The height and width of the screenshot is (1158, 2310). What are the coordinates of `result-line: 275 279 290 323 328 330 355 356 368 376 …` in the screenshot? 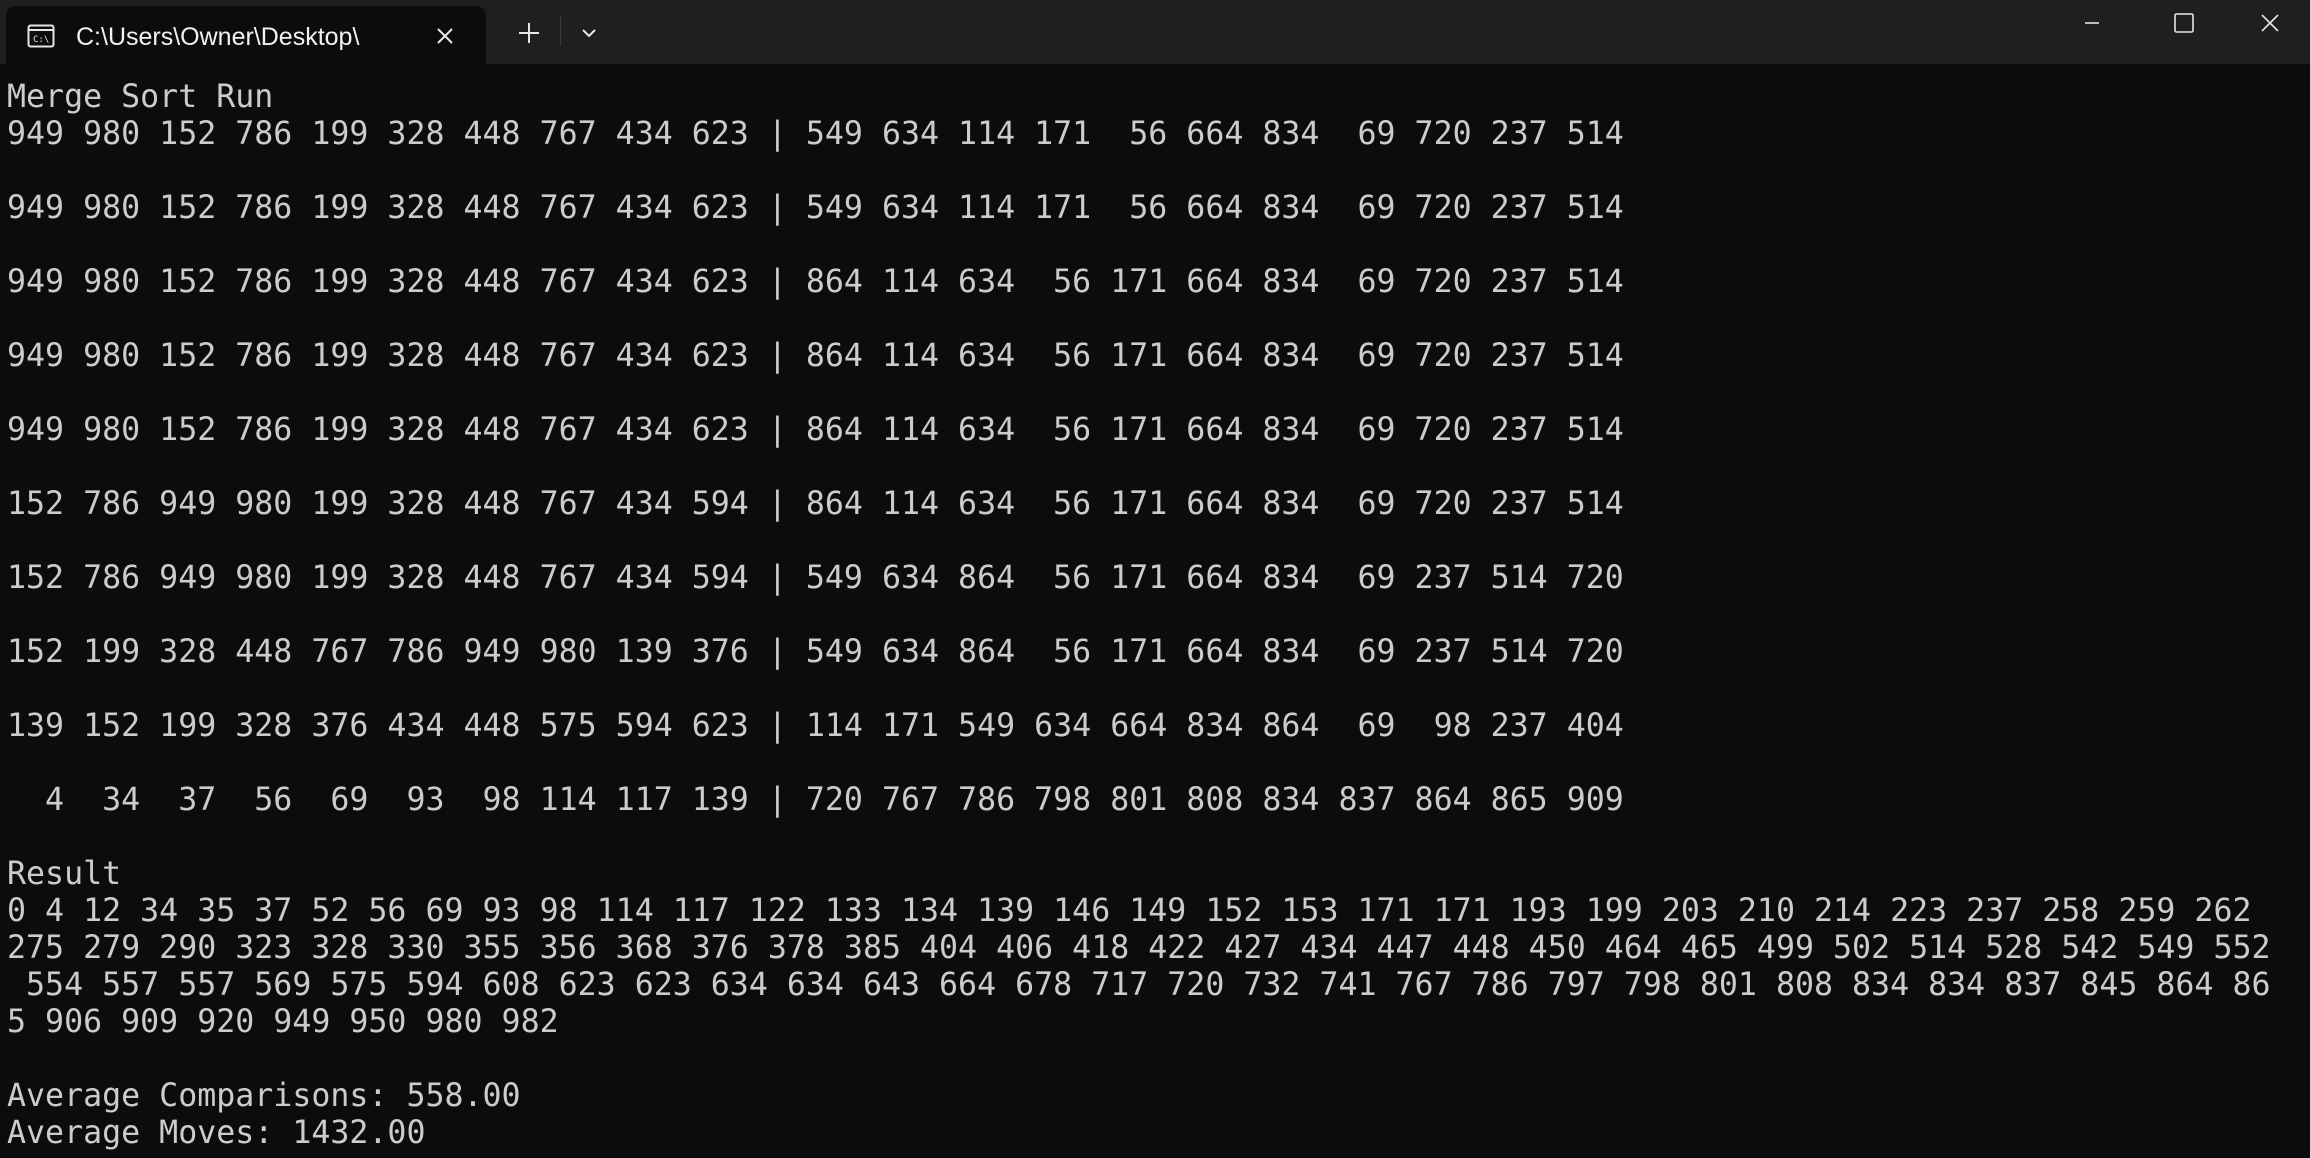 It's located at (1139, 948).